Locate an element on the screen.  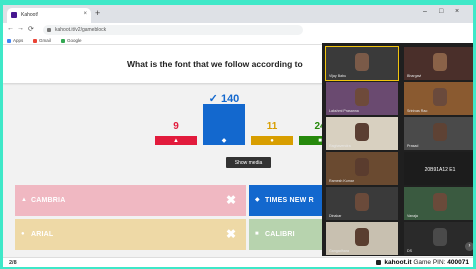
answer-cambria: ▲ CAMBRIA ✖ is located at coordinates (130, 200).